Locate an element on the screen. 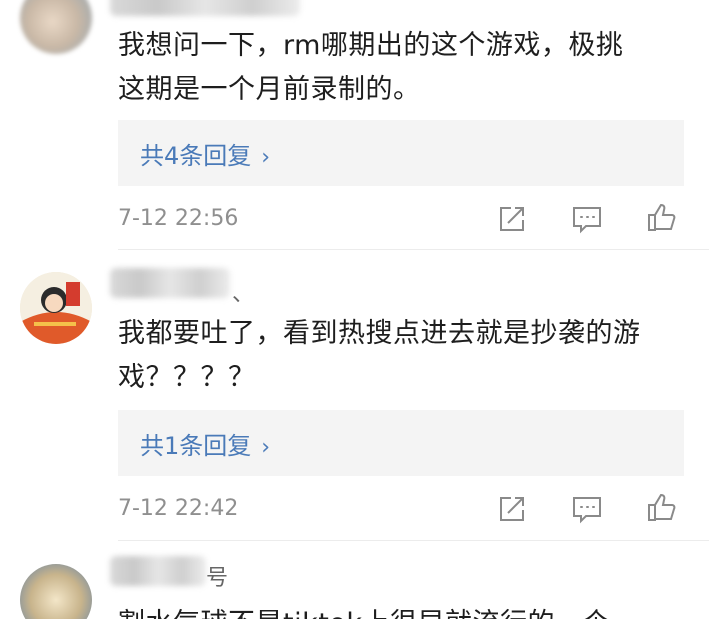  comment-text: 割水气球不是tiktok上很早就流行的一个 is located at coordinates (408, 610).